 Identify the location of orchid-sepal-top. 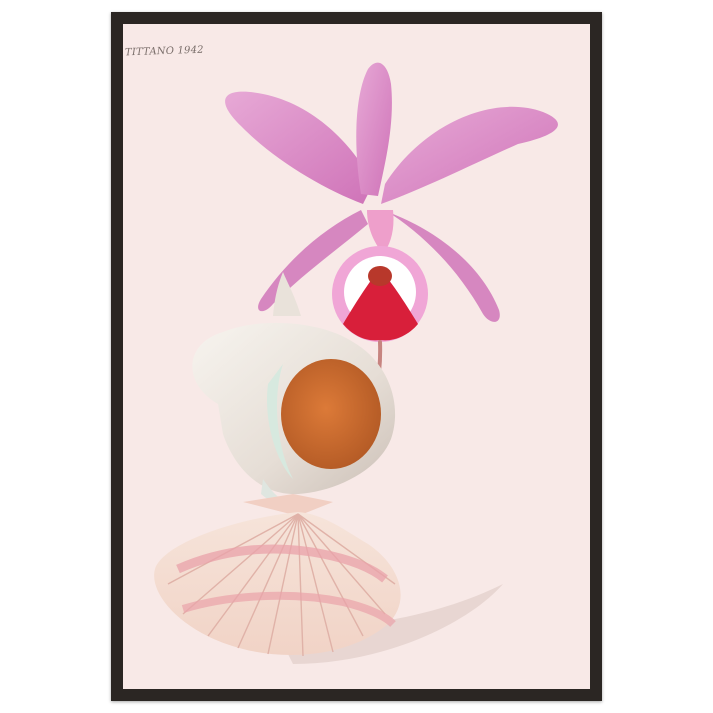
(374, 129).